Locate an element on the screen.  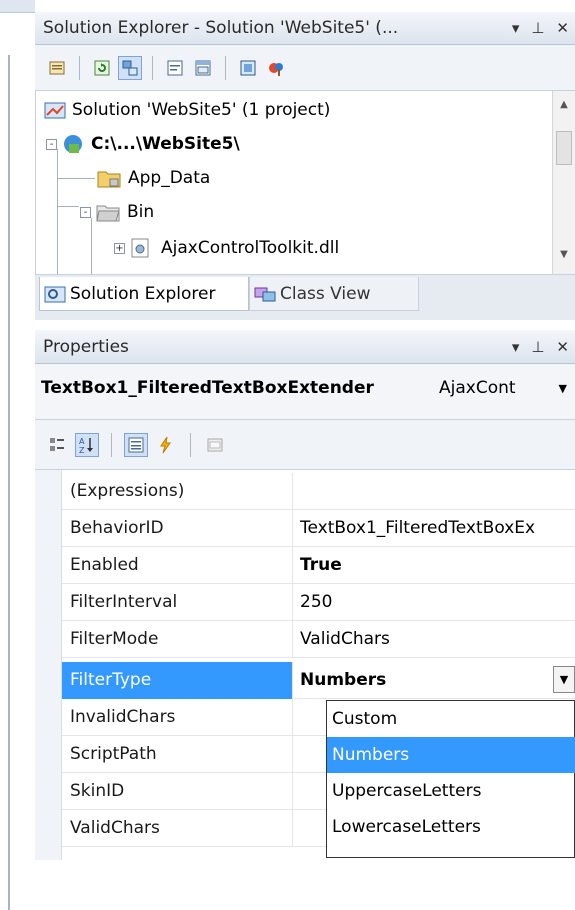
tree-item-label: App_Data is located at coordinates (169, 178).